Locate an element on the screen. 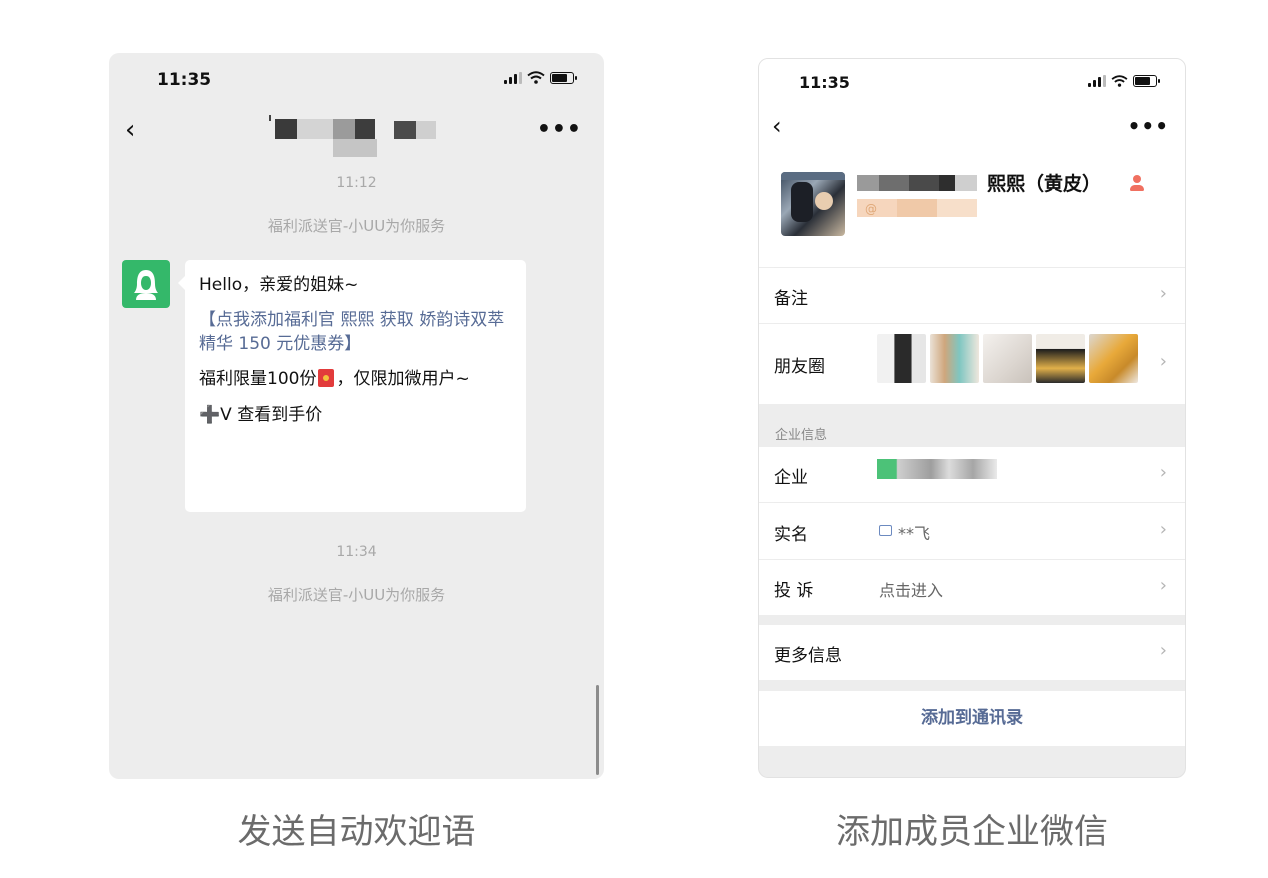 This screenshot has height=878, width=1268. scrollbar is located at coordinates (597, 730).